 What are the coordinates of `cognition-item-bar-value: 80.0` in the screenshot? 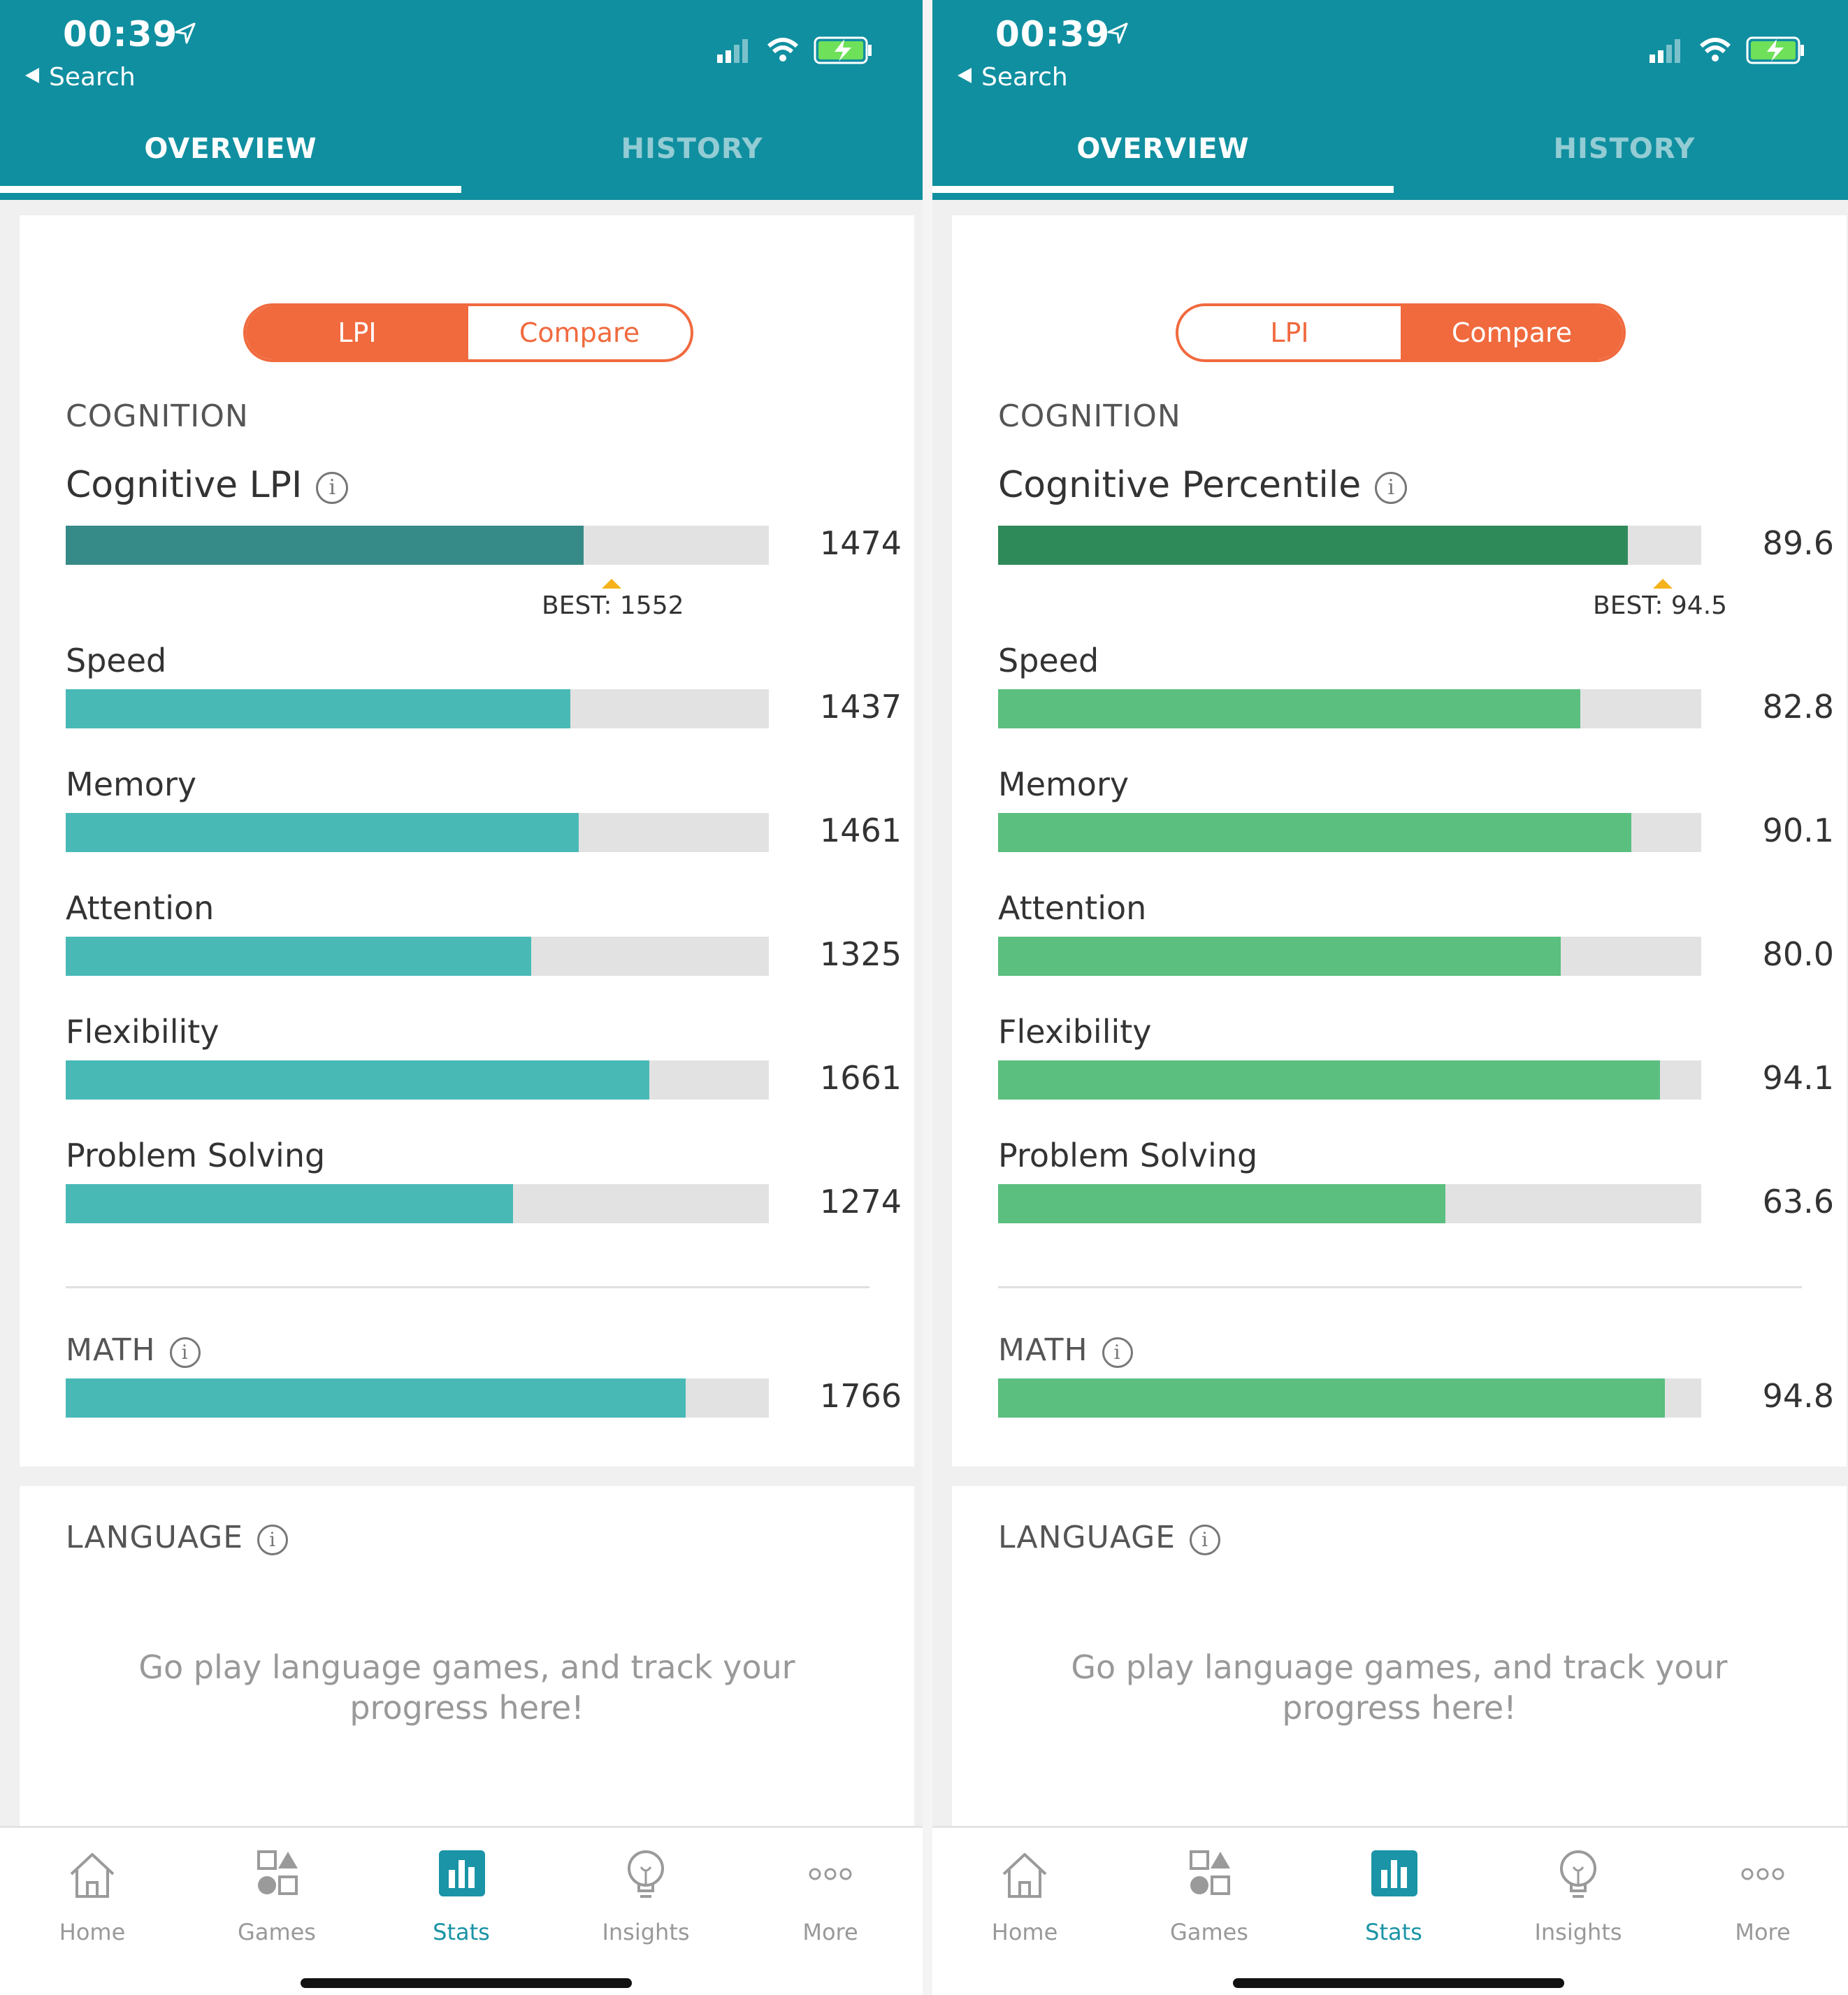 It's located at (1798, 954).